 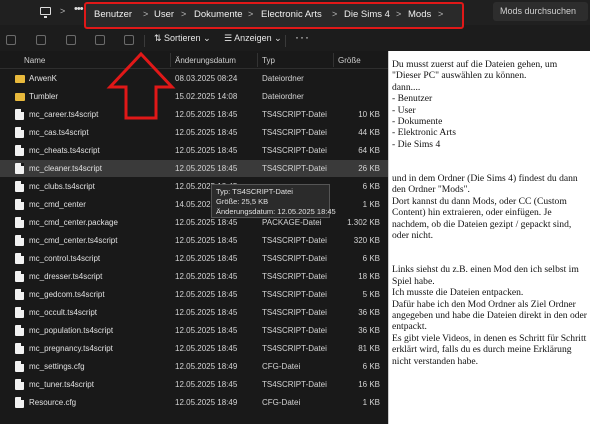 What do you see at coordinates (45, 12) in the screenshot?
I see `this-pc-icon` at bounding box center [45, 12].